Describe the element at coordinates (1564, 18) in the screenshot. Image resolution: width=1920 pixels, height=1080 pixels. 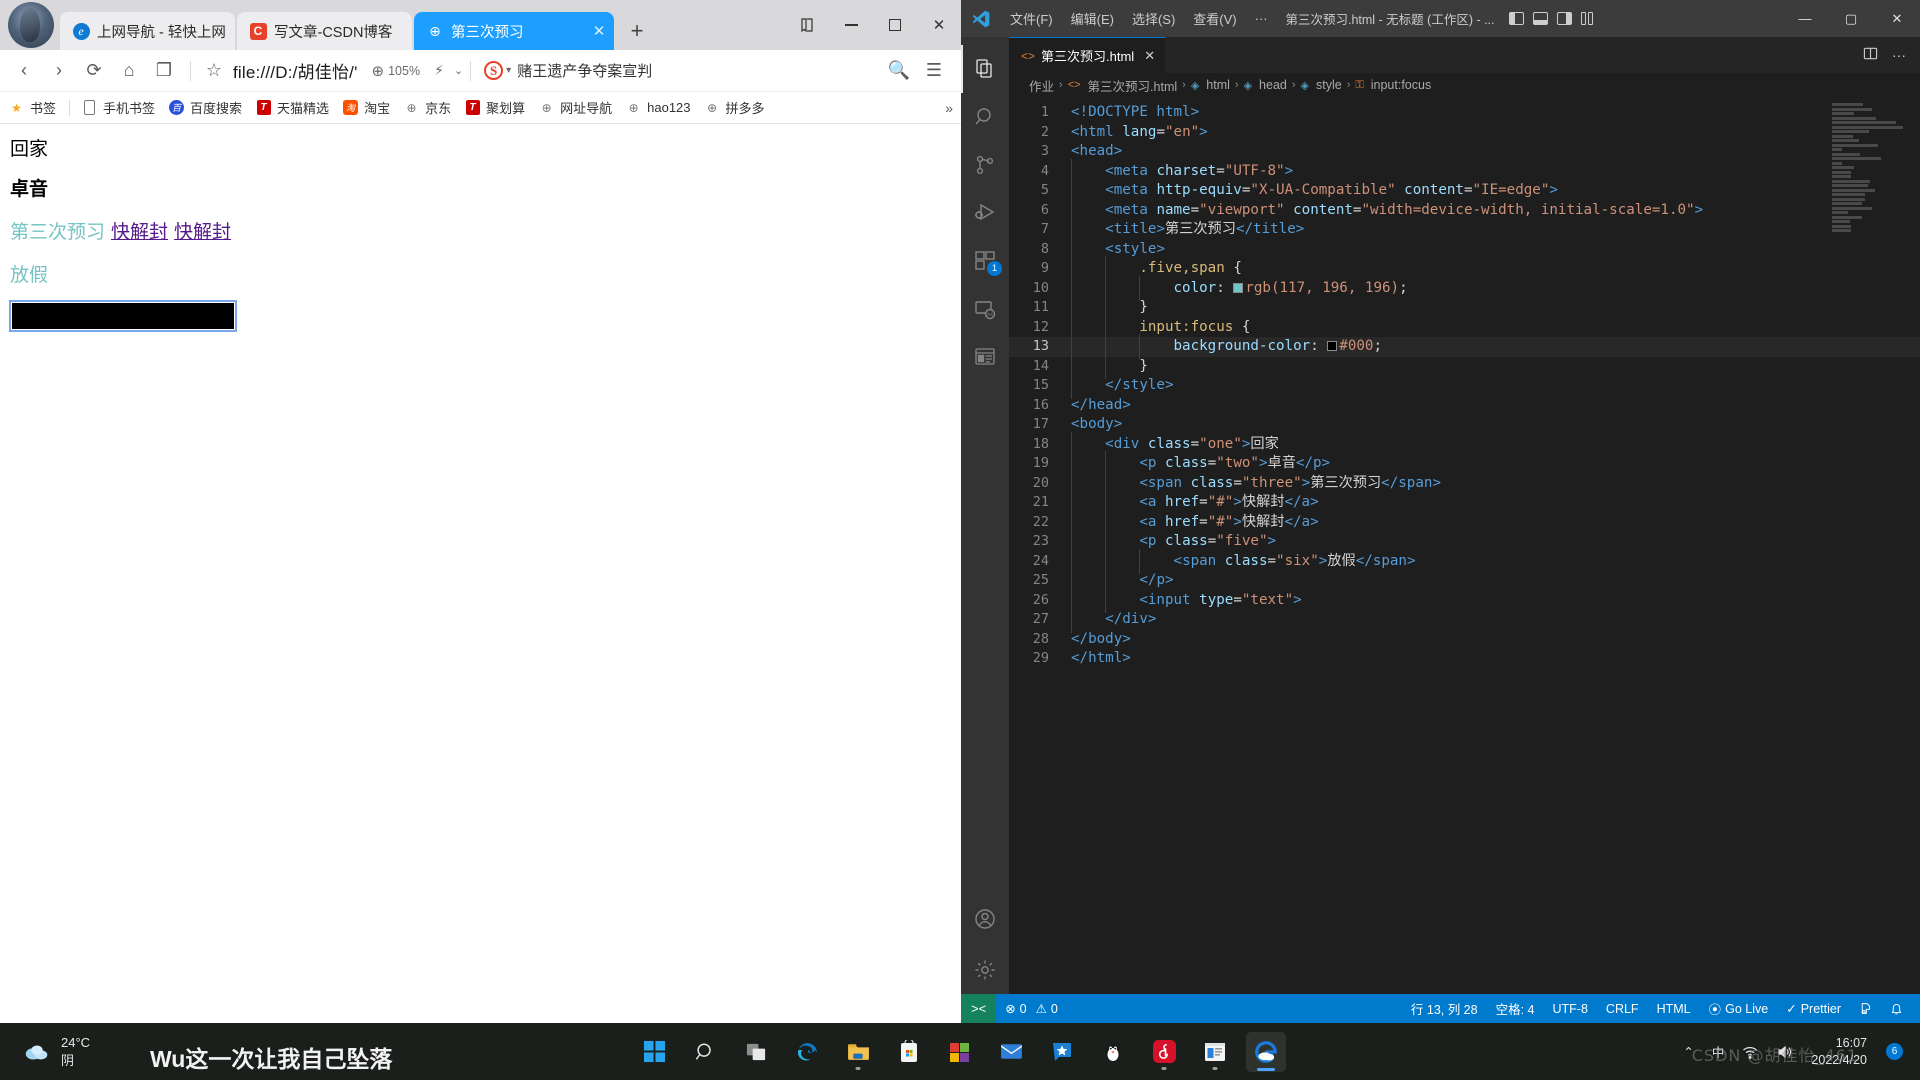
I see `toggle-secondary-sidebar-icon` at that location.